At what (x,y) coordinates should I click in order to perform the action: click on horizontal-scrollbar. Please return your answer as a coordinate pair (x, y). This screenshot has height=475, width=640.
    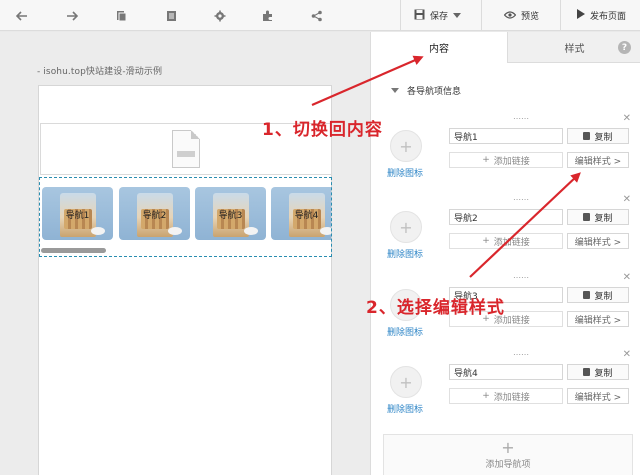
    Looking at the image, I should click on (73, 250).